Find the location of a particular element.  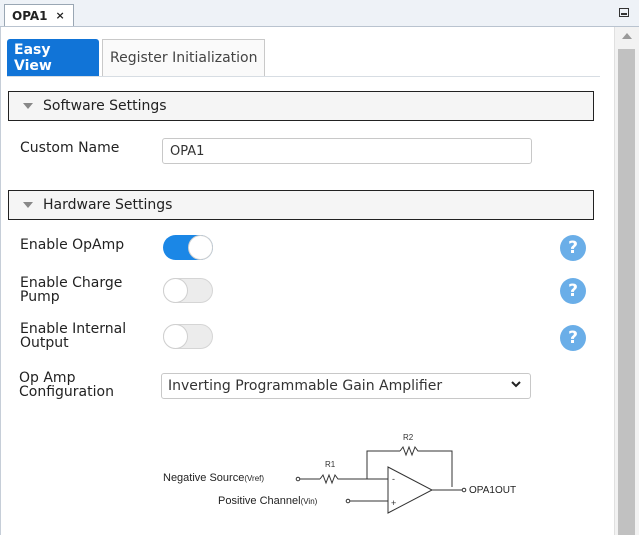

enable-charge-pump-toggle is located at coordinates (188, 290).